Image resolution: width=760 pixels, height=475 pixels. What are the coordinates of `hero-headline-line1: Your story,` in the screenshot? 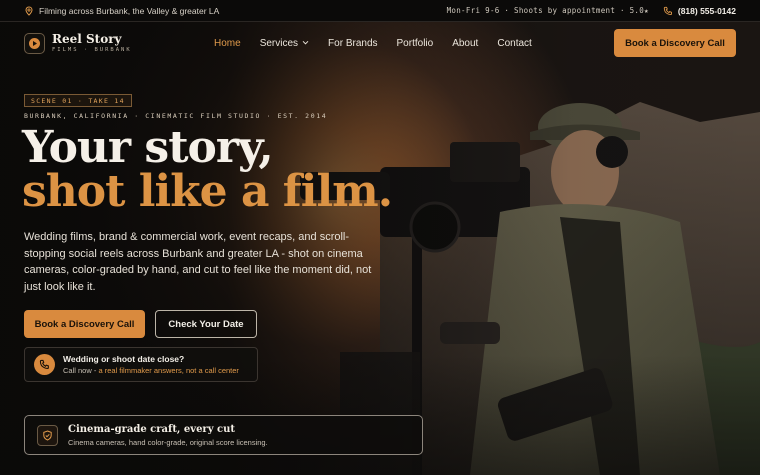 It's located at (148, 147).